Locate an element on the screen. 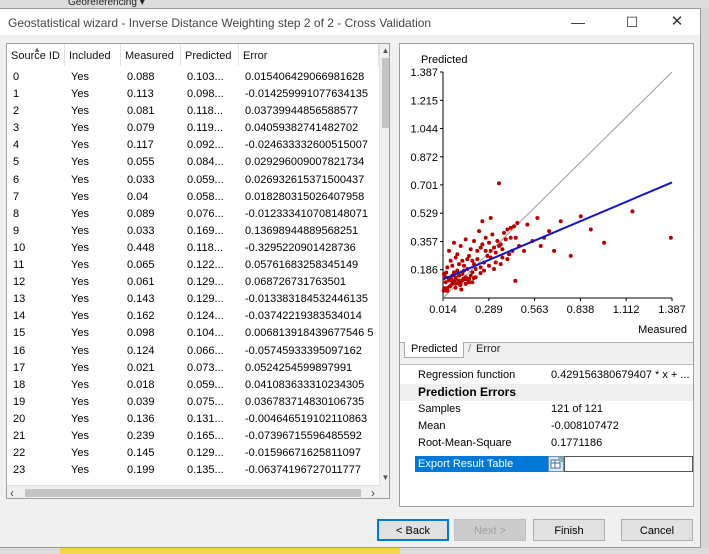  horizontal-scrollbar: ‹ › is located at coordinates (193, 491).